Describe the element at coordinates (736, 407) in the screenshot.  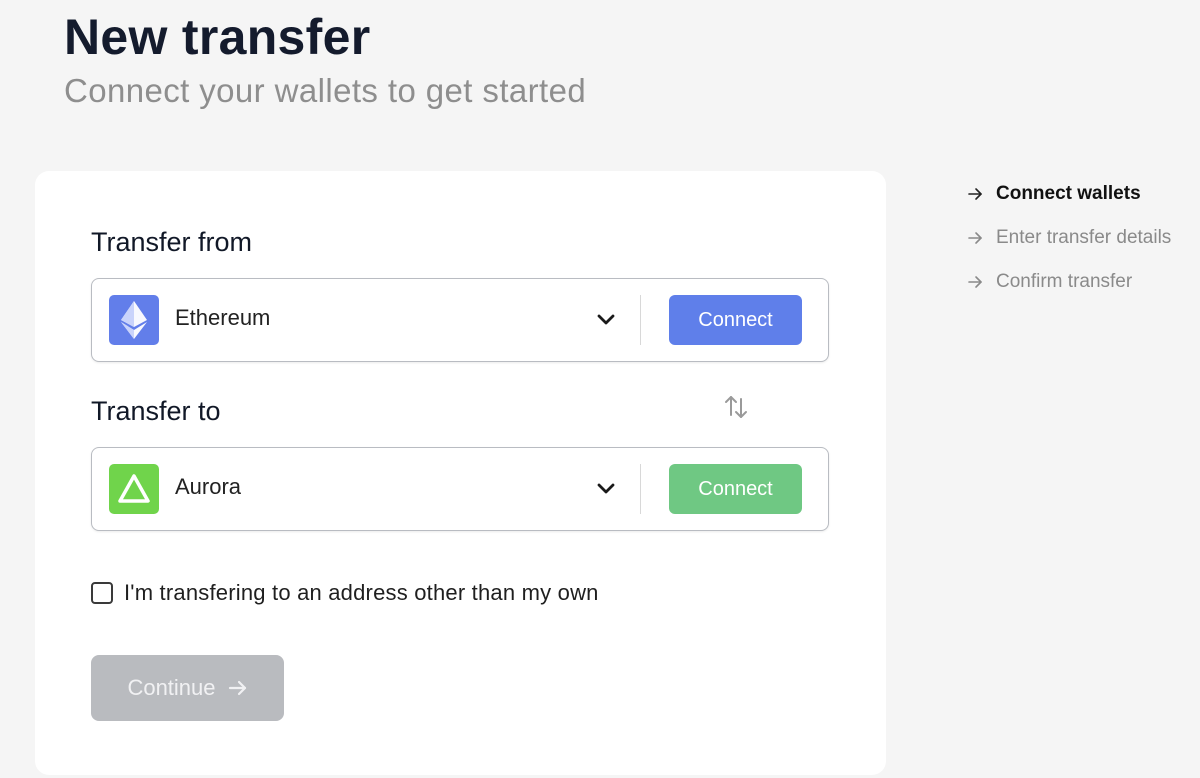
I see `swap-direction-icon` at that location.